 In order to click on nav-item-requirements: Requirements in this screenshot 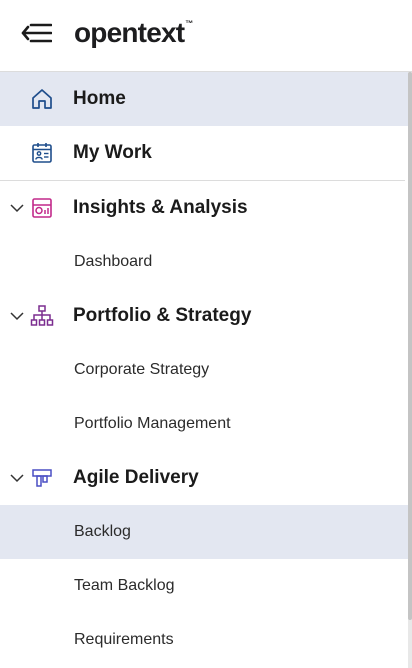, I will do `click(204, 640)`.